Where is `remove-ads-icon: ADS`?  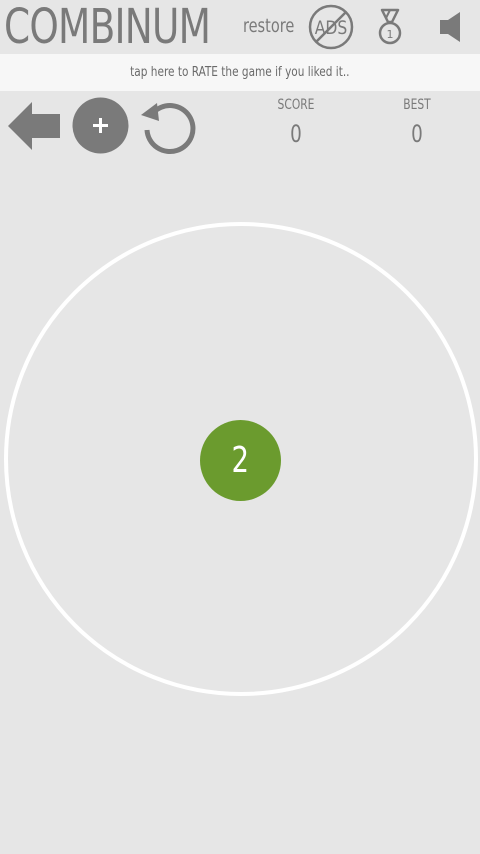
remove-ads-icon: ADS is located at coordinates (331, 27).